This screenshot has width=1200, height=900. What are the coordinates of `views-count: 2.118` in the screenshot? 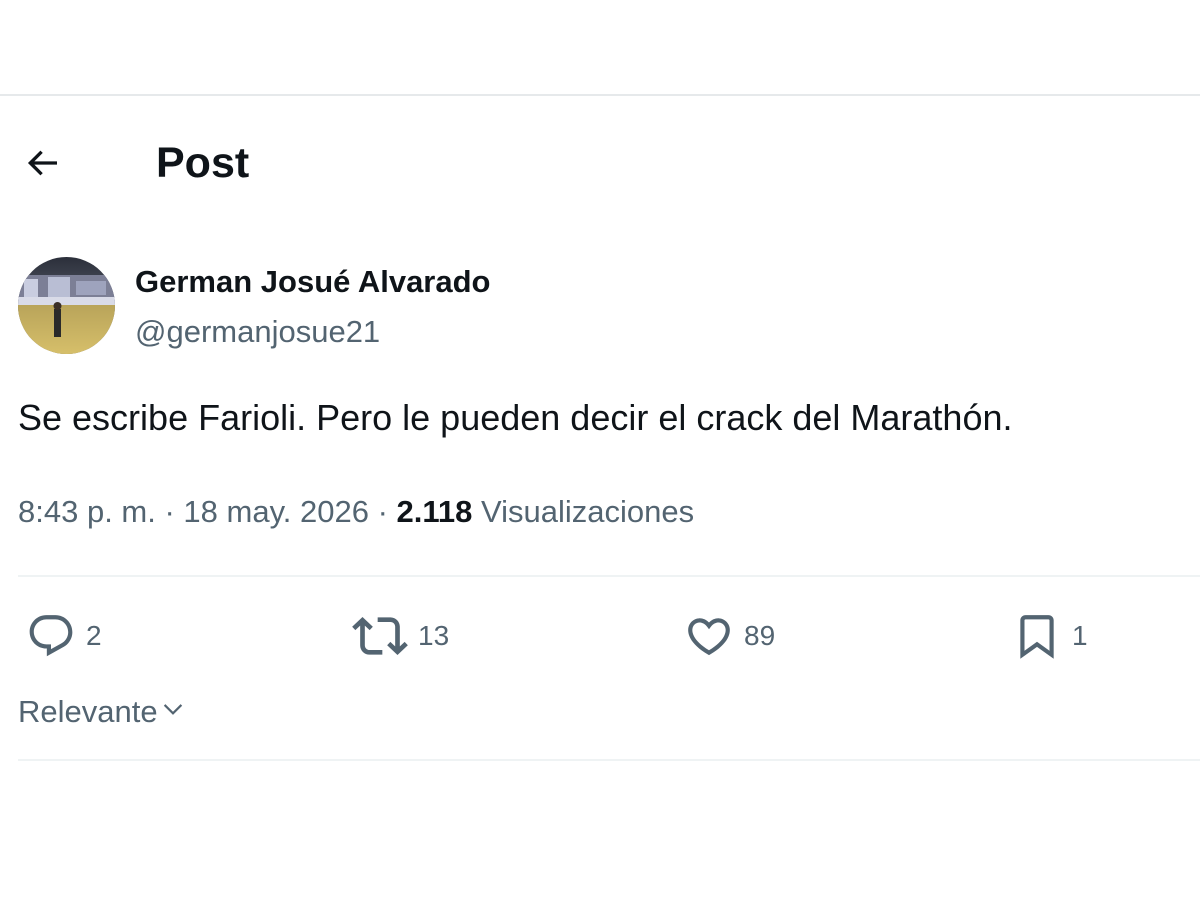 It's located at (434, 511).